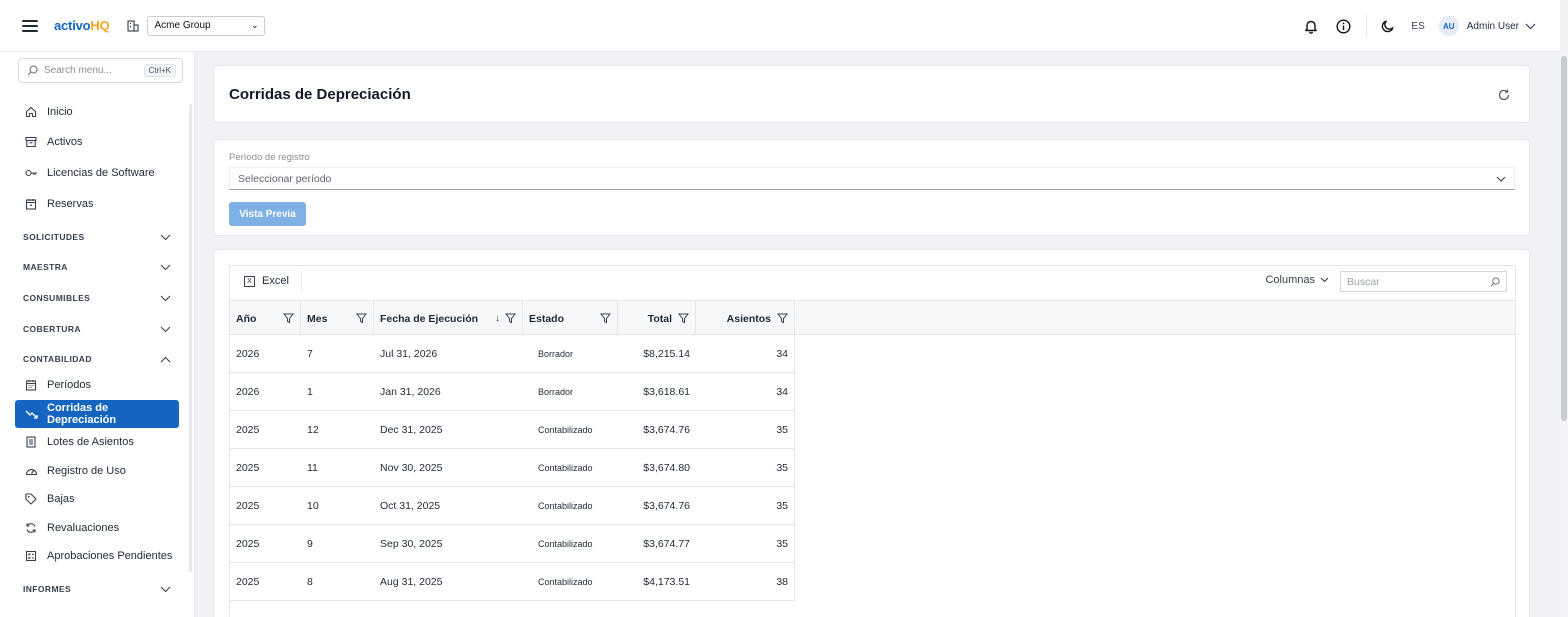 The width and height of the screenshot is (1568, 617). Describe the element at coordinates (97, 298) in the screenshot. I see `section-consumibles: CONSUMIBLES` at that location.